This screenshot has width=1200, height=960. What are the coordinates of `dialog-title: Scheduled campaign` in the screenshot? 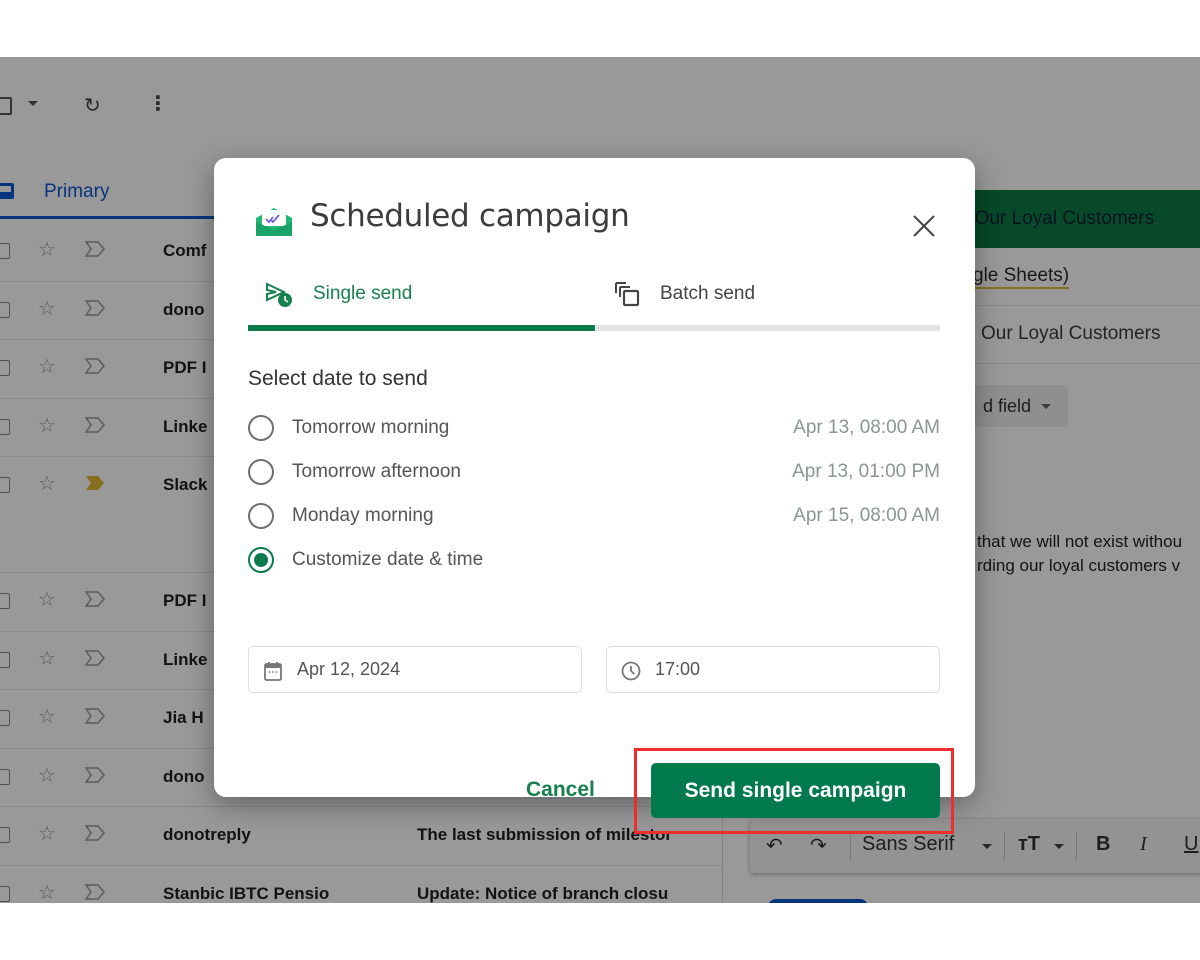 It's located at (470, 216).